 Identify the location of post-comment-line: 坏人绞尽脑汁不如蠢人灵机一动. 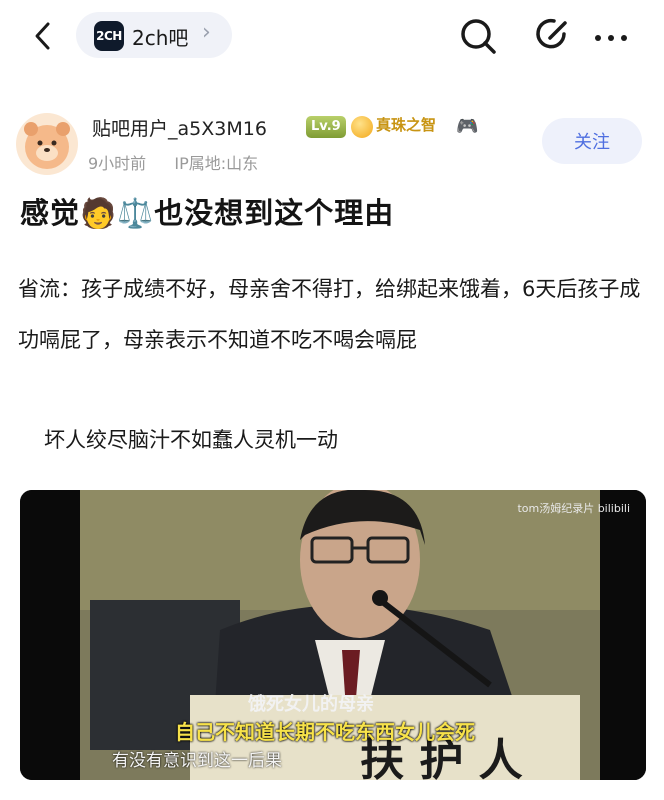
(191, 440).